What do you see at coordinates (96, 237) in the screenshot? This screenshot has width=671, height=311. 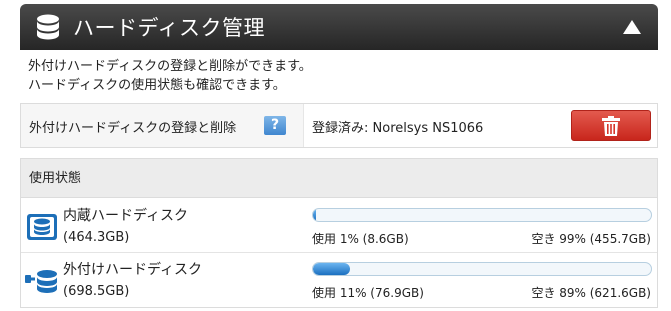 I see `disk-size: (464.3GB)` at bounding box center [96, 237].